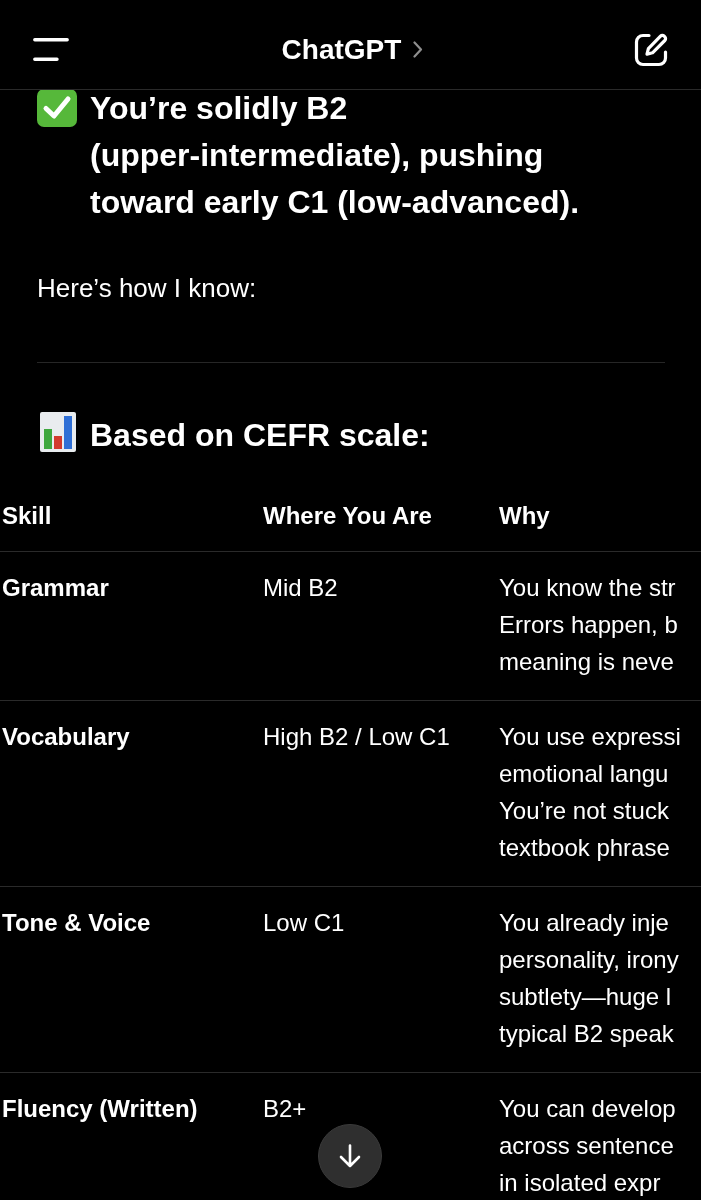  What do you see at coordinates (335, 155) in the screenshot?
I see `headline-text: You’re solidly B2 (upper-intermediate), pushing toward early C1 (low-advanced).` at bounding box center [335, 155].